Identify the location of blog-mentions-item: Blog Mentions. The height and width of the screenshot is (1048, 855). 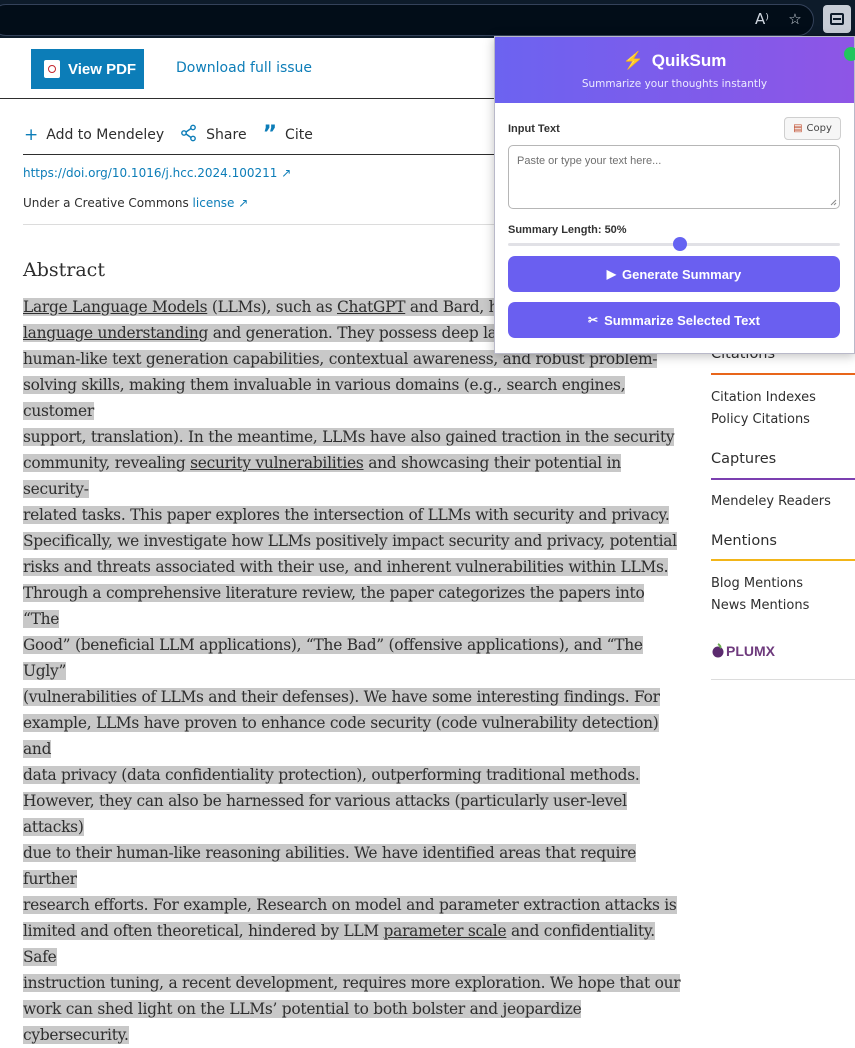
(757, 583).